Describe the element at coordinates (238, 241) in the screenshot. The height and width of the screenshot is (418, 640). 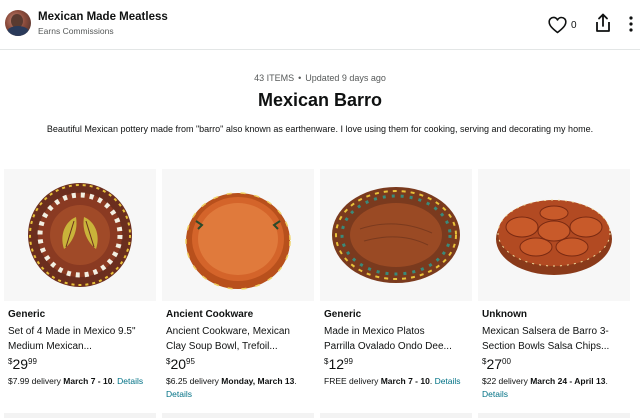
I see `clay-bowl-image` at that location.